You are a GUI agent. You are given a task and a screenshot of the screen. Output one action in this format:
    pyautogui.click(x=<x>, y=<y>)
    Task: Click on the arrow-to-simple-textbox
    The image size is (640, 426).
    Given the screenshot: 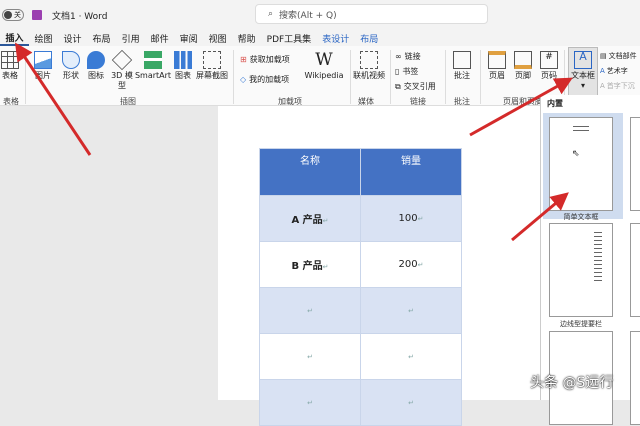 What is the action you would take?
    pyautogui.click(x=540, y=217)
    